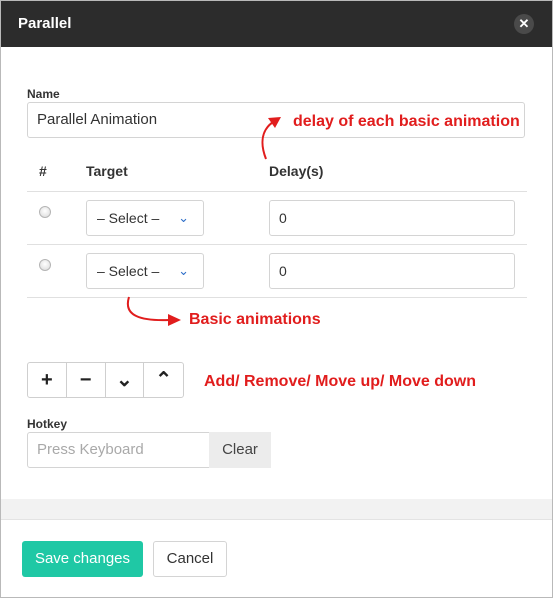 This screenshot has width=553, height=598. I want to click on hotkey-label: Hotkey, so click(47, 424).